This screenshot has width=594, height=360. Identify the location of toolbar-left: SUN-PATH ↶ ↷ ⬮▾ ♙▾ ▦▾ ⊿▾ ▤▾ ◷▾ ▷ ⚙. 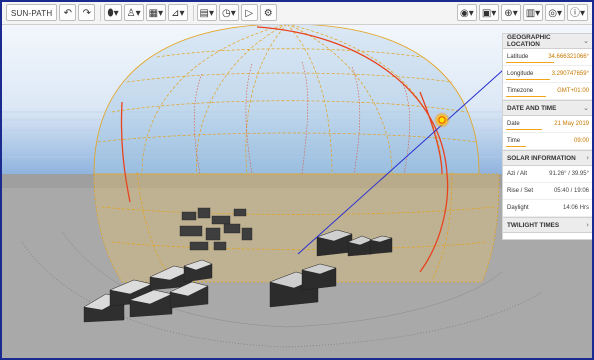
(142, 12).